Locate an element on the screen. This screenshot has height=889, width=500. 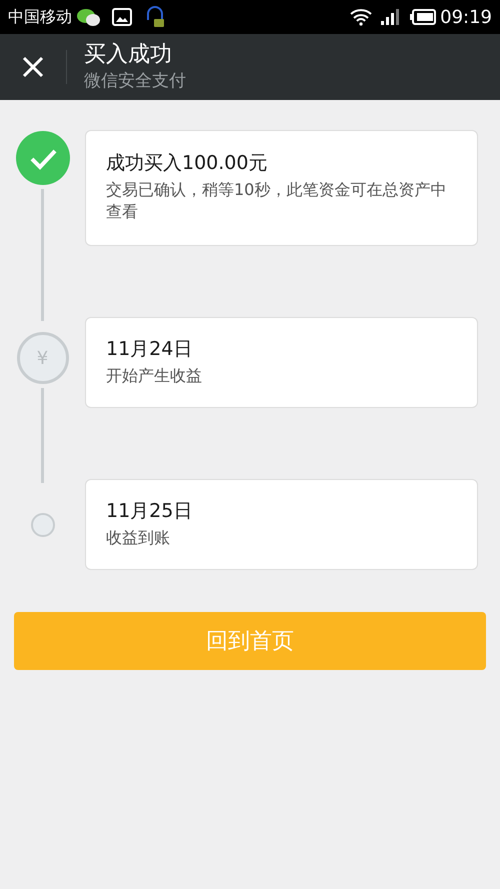
yen-marker: ¥ is located at coordinates (42, 358).